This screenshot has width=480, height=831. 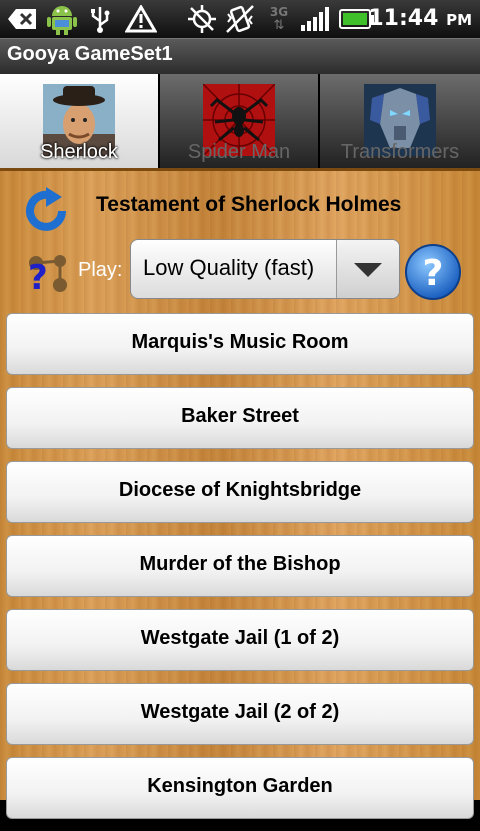 I want to click on tab-transformers: Transformers, so click(x=400, y=121).